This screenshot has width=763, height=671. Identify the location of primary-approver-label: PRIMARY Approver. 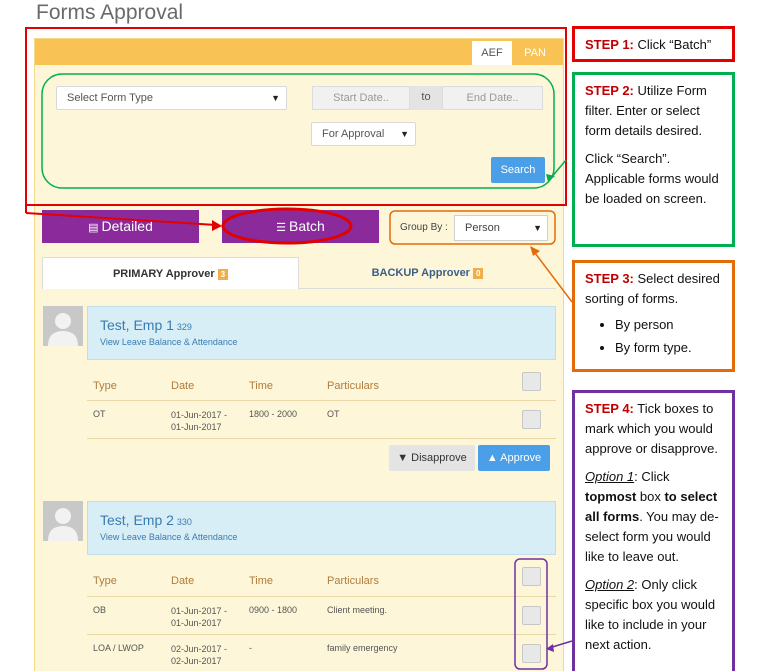
(163, 274).